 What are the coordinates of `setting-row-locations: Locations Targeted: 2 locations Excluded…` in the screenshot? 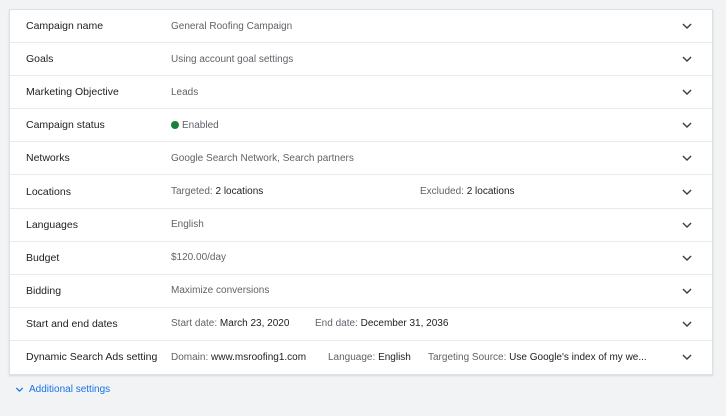 It's located at (361, 192).